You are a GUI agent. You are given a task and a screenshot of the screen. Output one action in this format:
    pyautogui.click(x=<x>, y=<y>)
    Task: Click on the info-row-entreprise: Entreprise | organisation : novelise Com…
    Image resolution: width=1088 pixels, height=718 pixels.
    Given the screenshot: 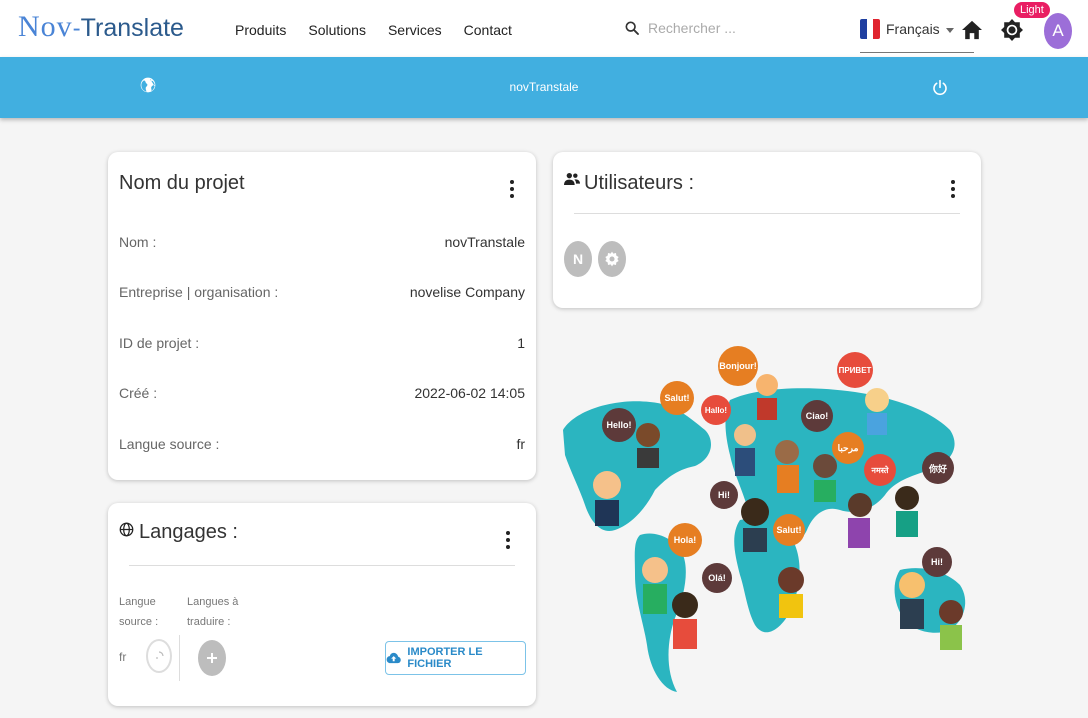 What is the action you would take?
    pyautogui.click(x=322, y=292)
    